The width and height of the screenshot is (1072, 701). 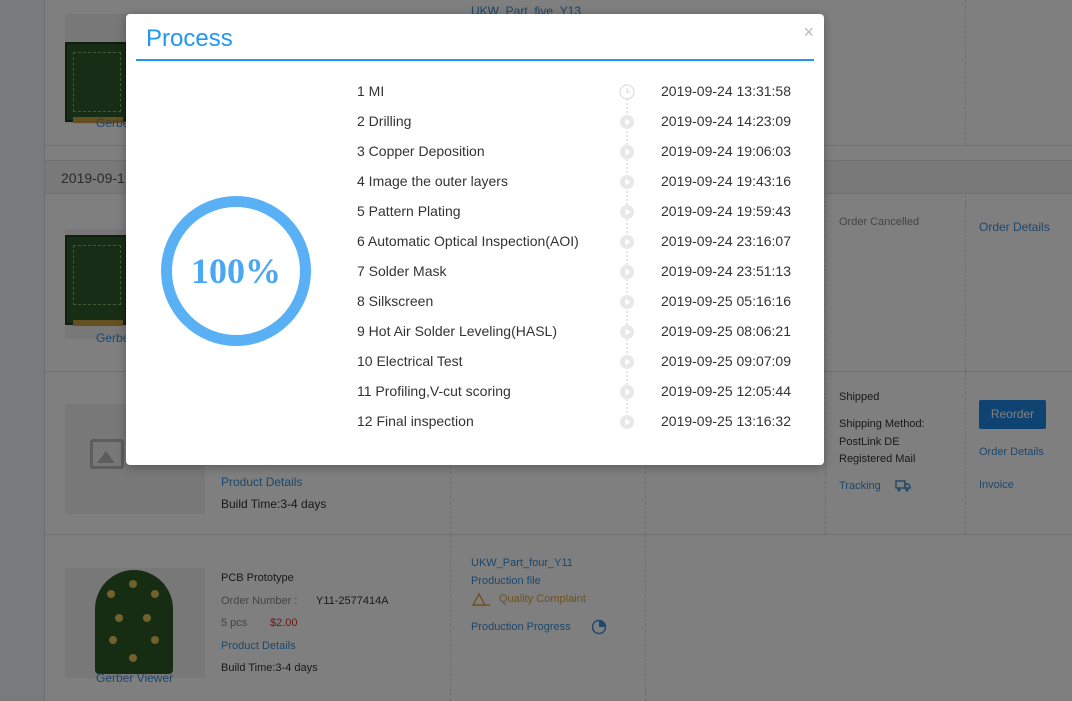 I want to click on step-time: 2019-09-24 23:16:07, so click(x=726, y=241).